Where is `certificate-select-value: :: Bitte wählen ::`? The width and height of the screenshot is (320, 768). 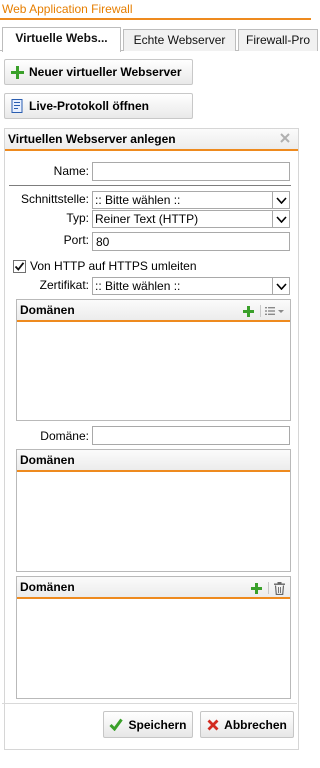
certificate-select-value: :: Bitte wählen :: is located at coordinates (138, 286).